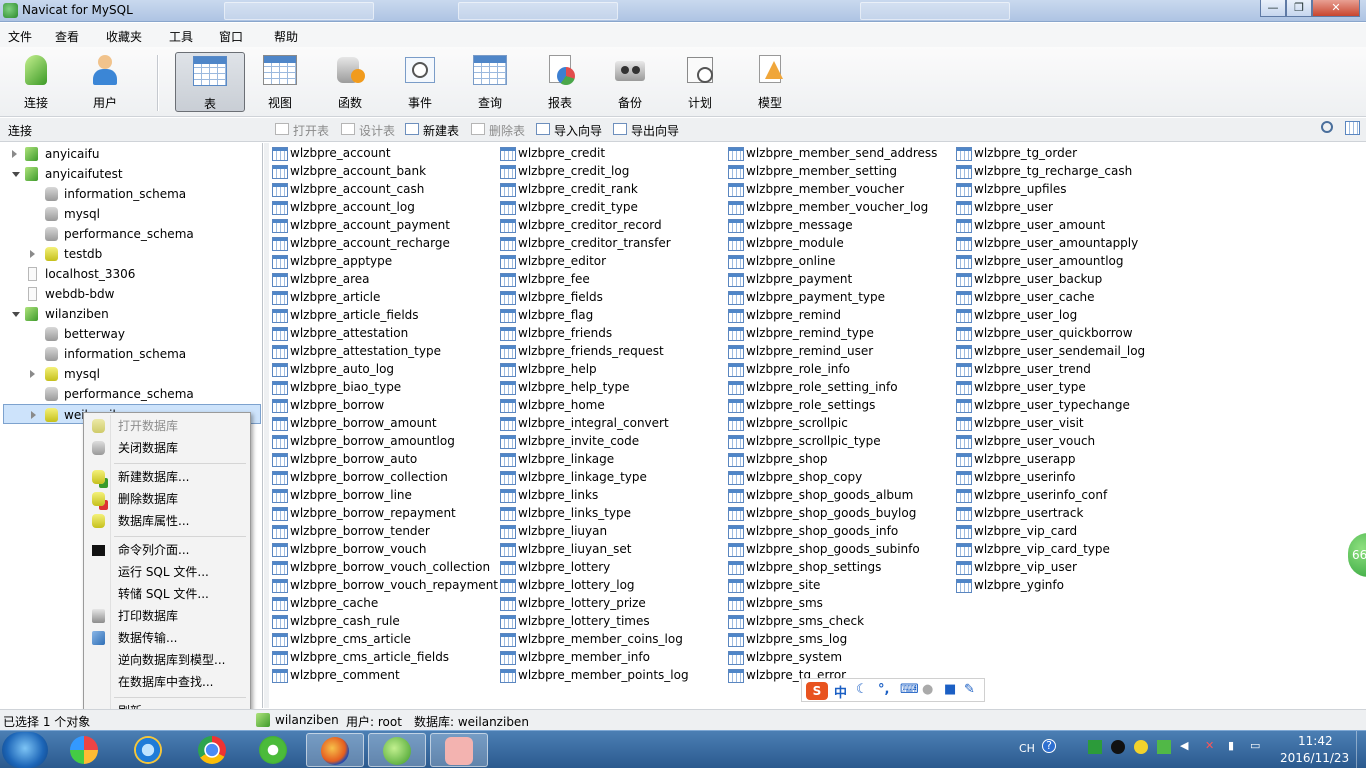 The image size is (1366, 768). I want to click on table-item: wlzbpre_account_log, so click(384, 207).